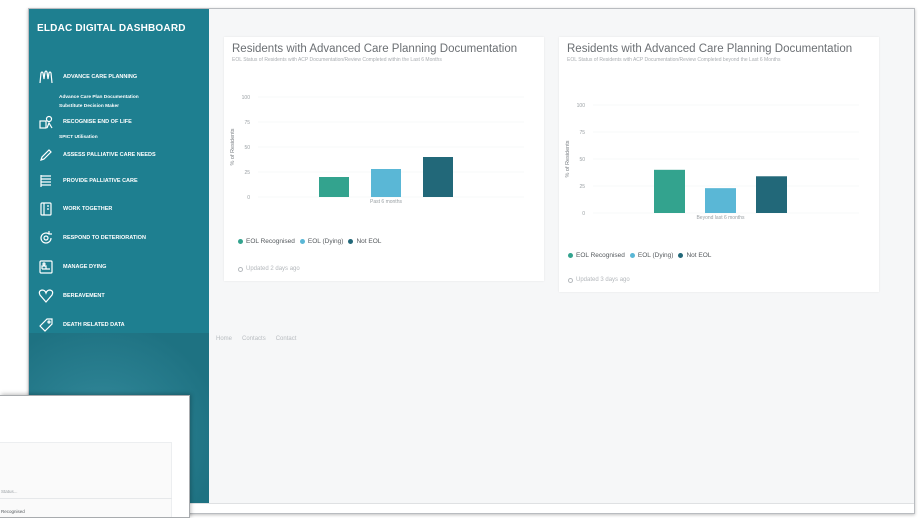  I want to click on sidebar-item-label: DEATH RELATED DATA, so click(94, 324).